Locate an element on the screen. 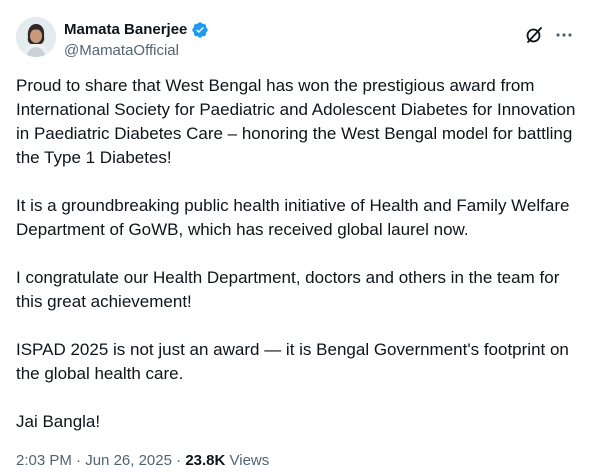  grok-button is located at coordinates (534, 35).